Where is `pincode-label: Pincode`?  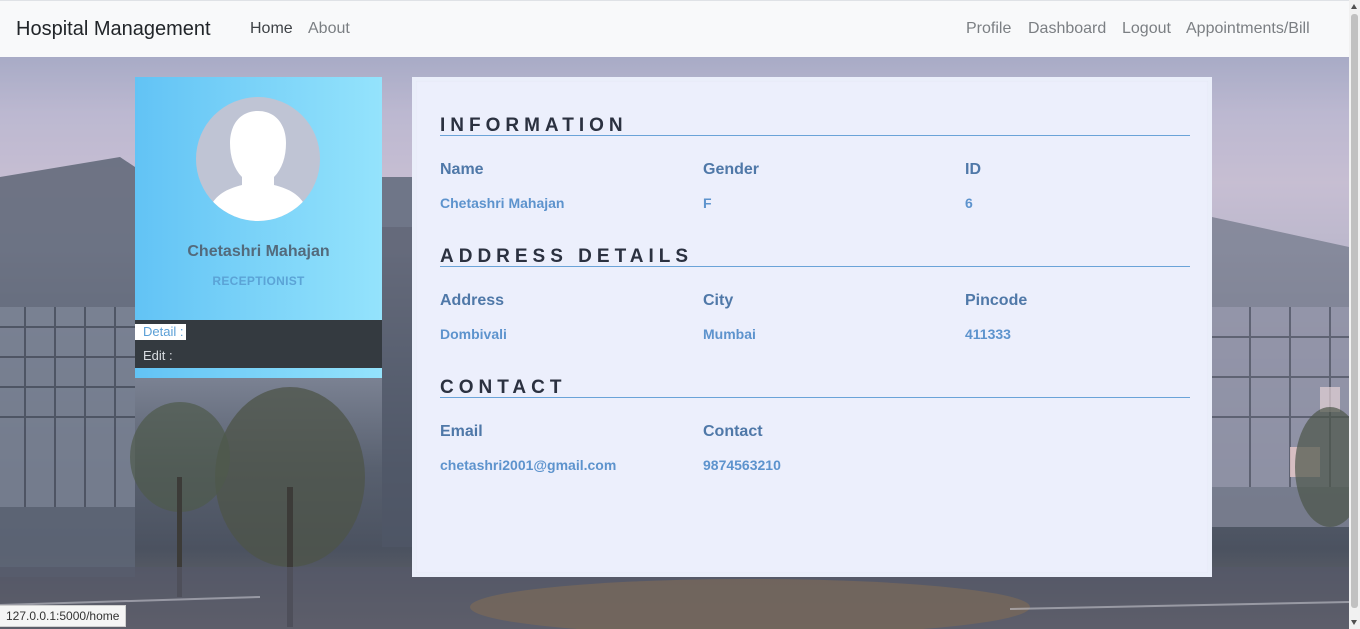
pincode-label: Pincode is located at coordinates (996, 300).